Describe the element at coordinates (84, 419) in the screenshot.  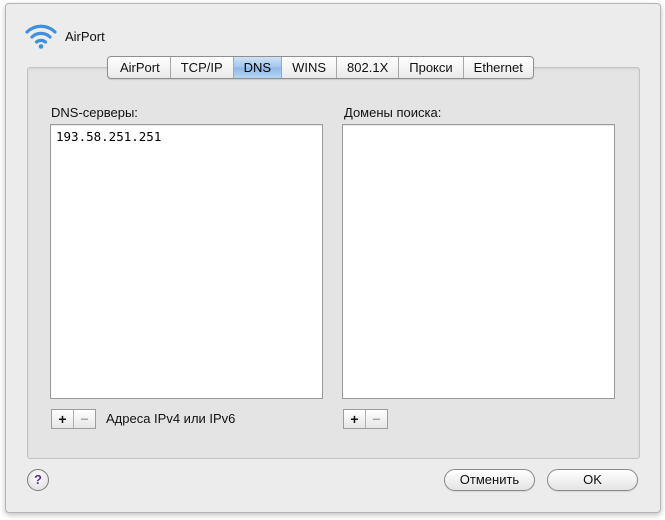
I see `remove-dns-server-button: −` at that location.